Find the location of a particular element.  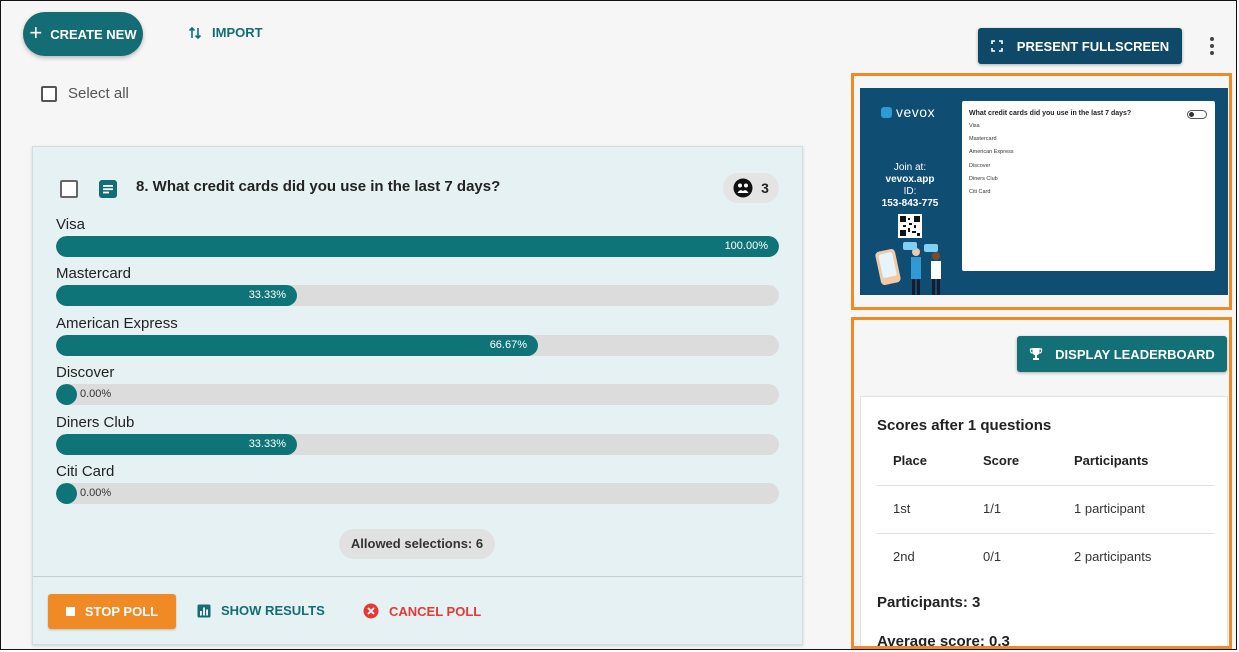

more-options-icon is located at coordinates (1212, 46).